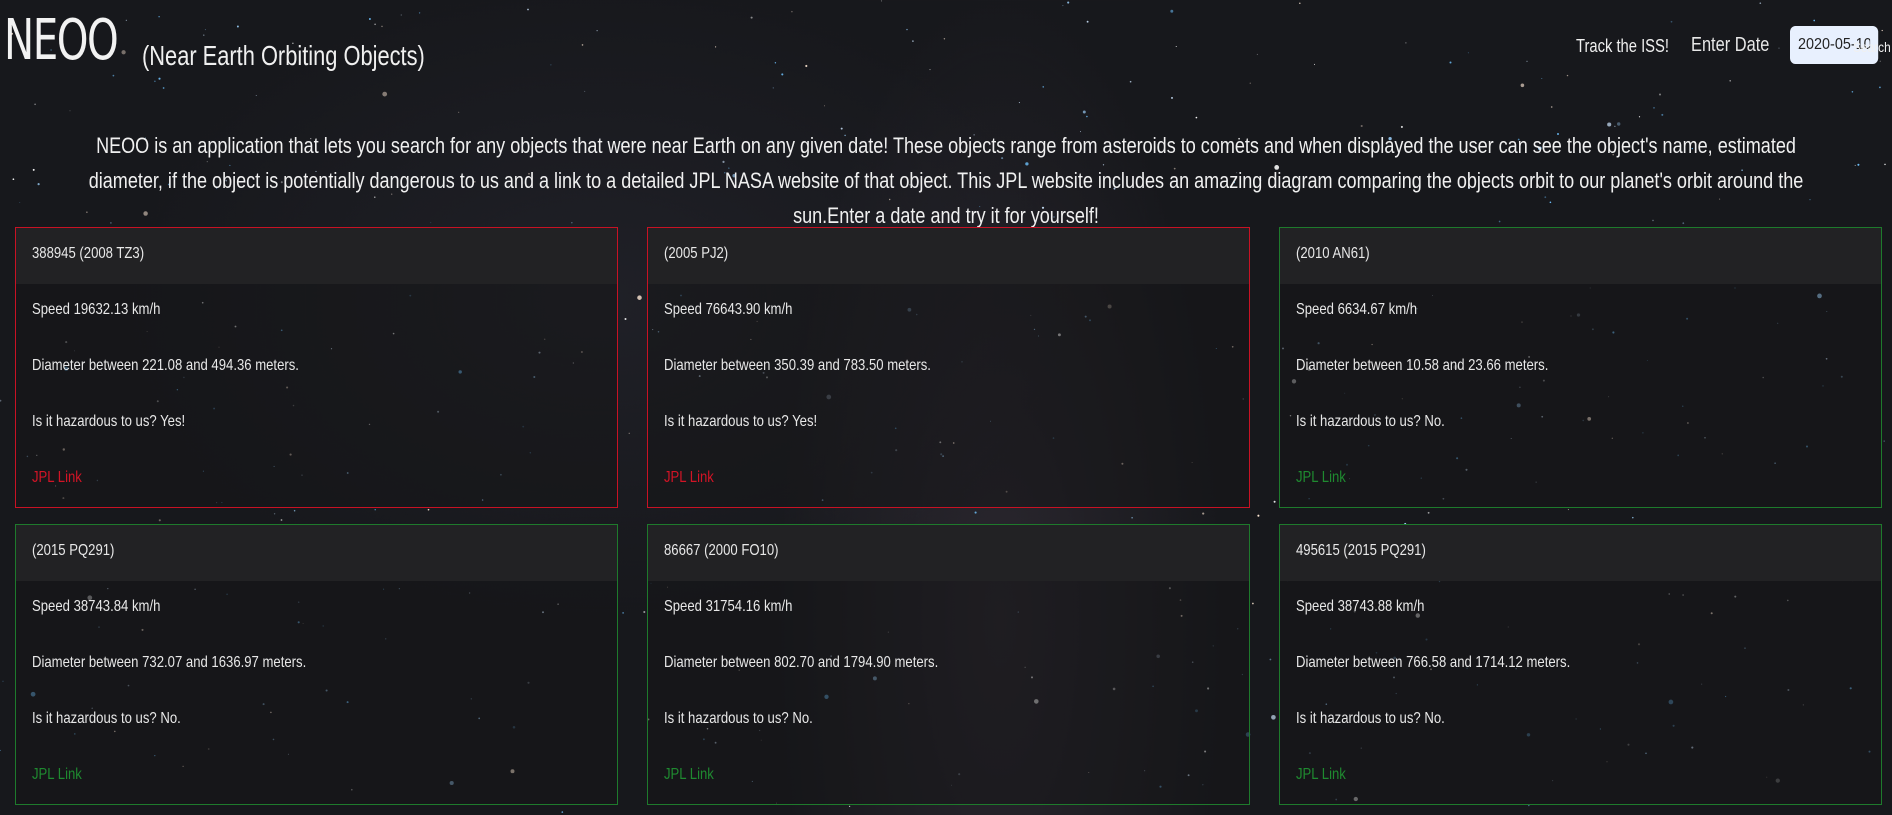 The image size is (1892, 815). What do you see at coordinates (1580, 312) in the screenshot?
I see `neo-speed-row: Speed 6634.67 km/h` at bounding box center [1580, 312].